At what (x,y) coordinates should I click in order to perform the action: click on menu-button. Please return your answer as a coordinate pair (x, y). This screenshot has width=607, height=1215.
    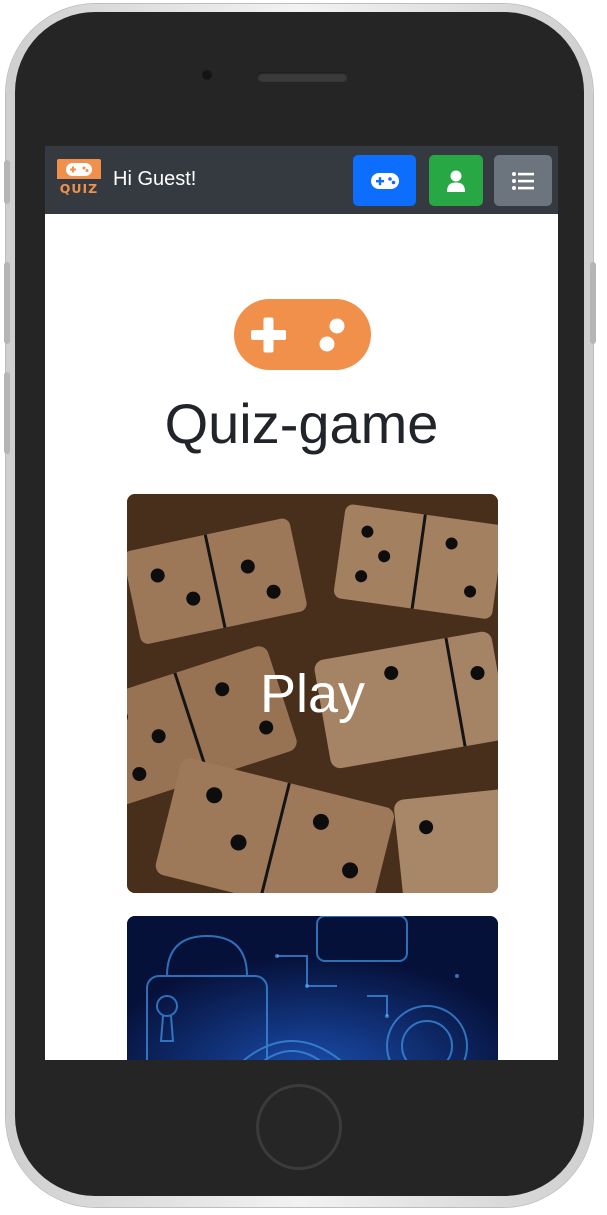
    Looking at the image, I should click on (523, 180).